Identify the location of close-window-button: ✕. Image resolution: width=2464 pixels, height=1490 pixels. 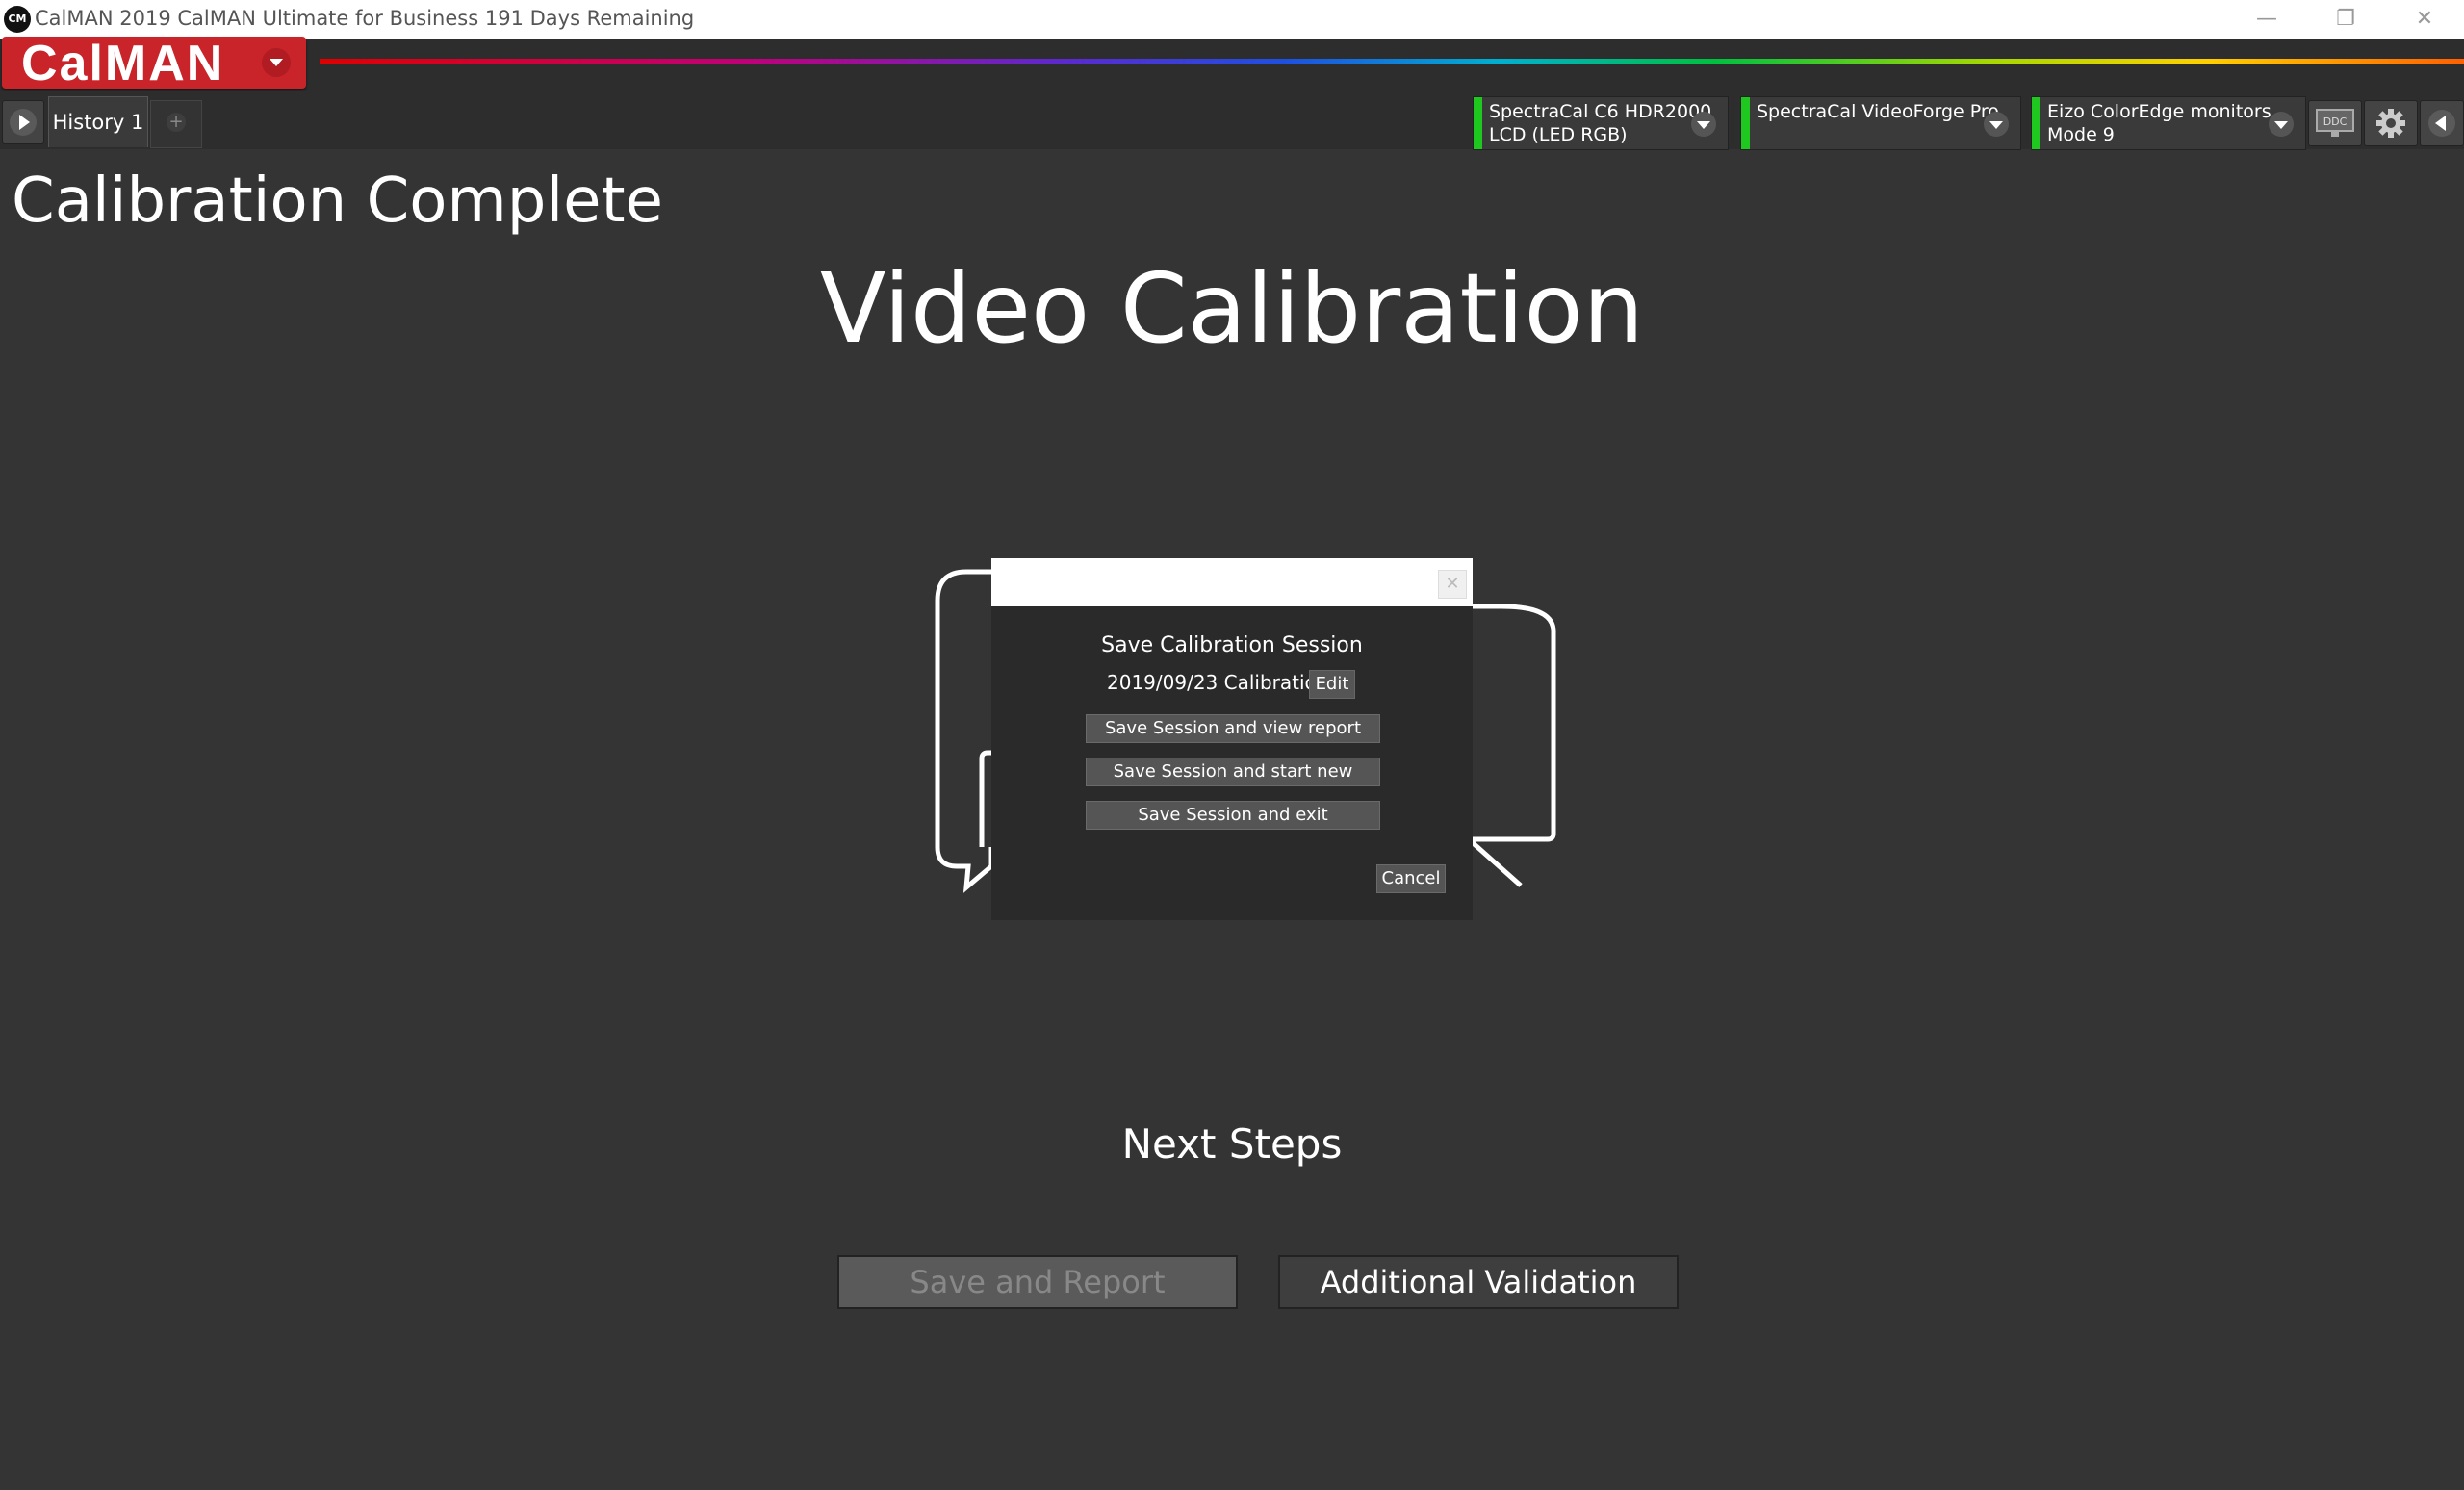
(2424, 19).